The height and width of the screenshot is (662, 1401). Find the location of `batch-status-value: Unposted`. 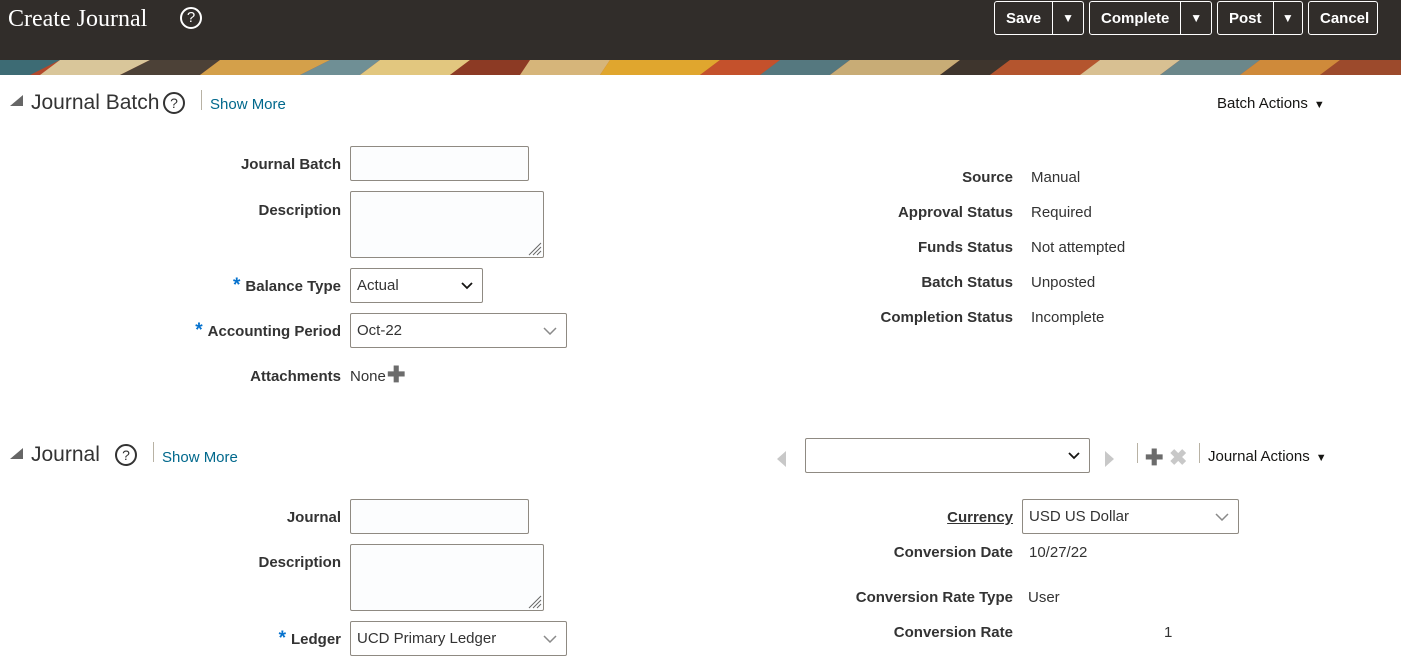

batch-status-value: Unposted is located at coordinates (1063, 282).